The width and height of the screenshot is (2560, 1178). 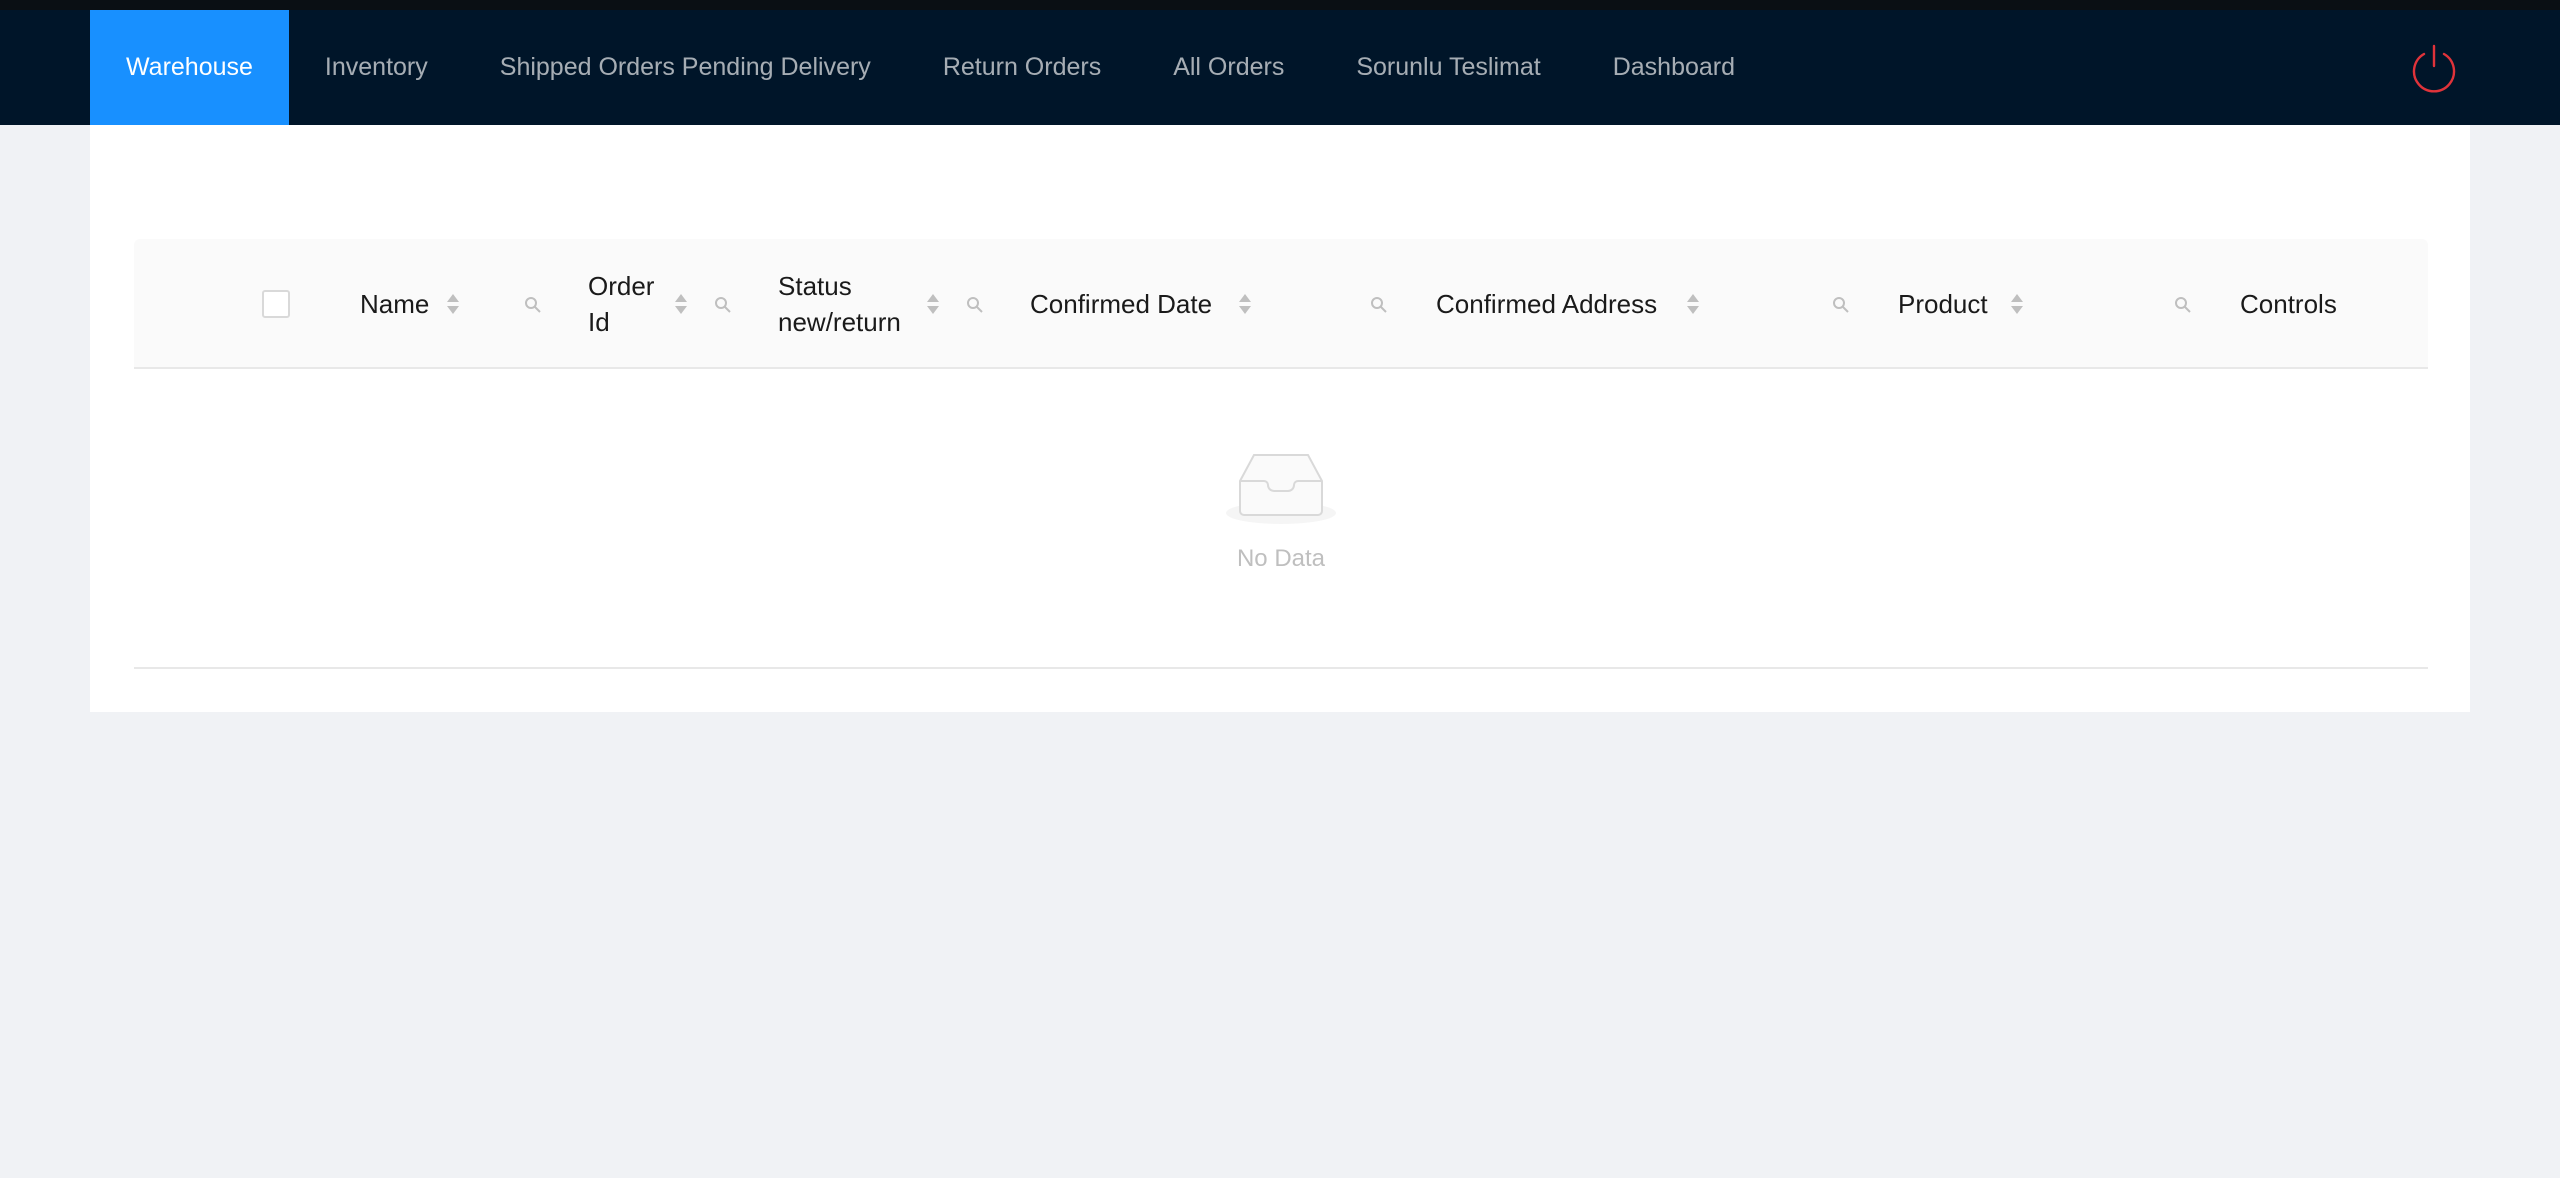 I want to click on column-header-order-id-line1: Order, so click(x=621, y=286).